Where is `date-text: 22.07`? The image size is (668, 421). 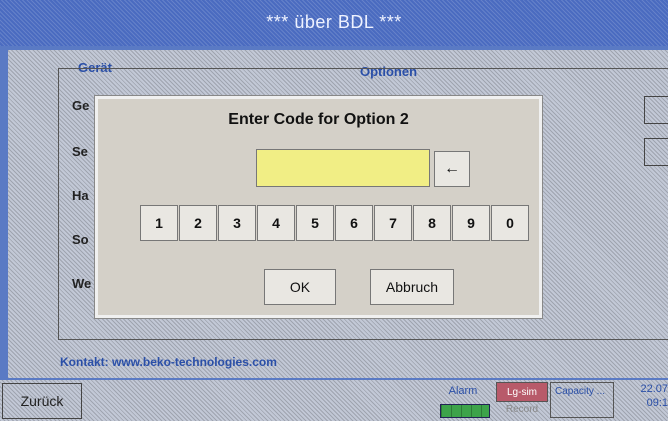 date-text: 22.07 is located at coordinates (654, 389).